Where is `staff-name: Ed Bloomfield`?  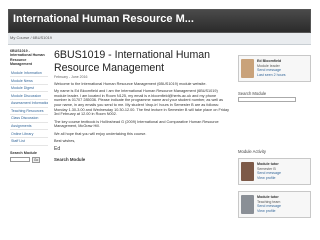 staff-name: Ed Bloomfield is located at coordinates (269, 61).